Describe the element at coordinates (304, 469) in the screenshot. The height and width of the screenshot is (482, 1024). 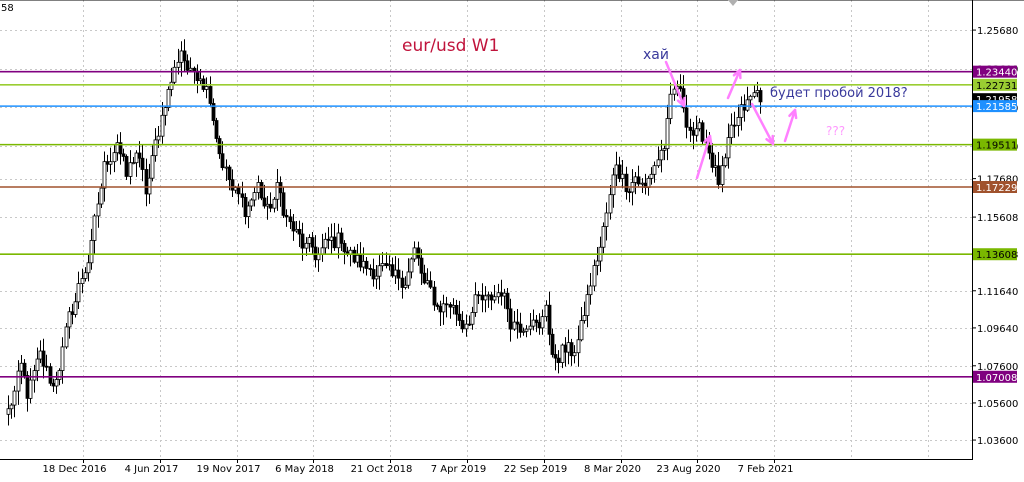
I see `time-tick-label: 6 May 2018` at that location.